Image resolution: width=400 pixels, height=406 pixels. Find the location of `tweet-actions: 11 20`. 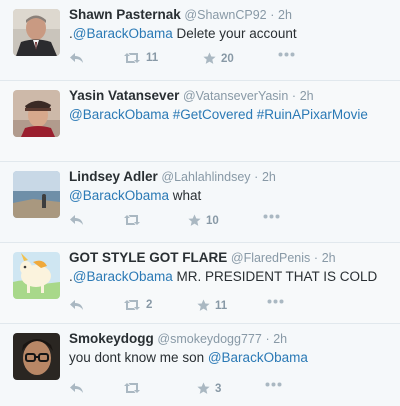

tweet-actions: 11 20 is located at coordinates (231, 59).